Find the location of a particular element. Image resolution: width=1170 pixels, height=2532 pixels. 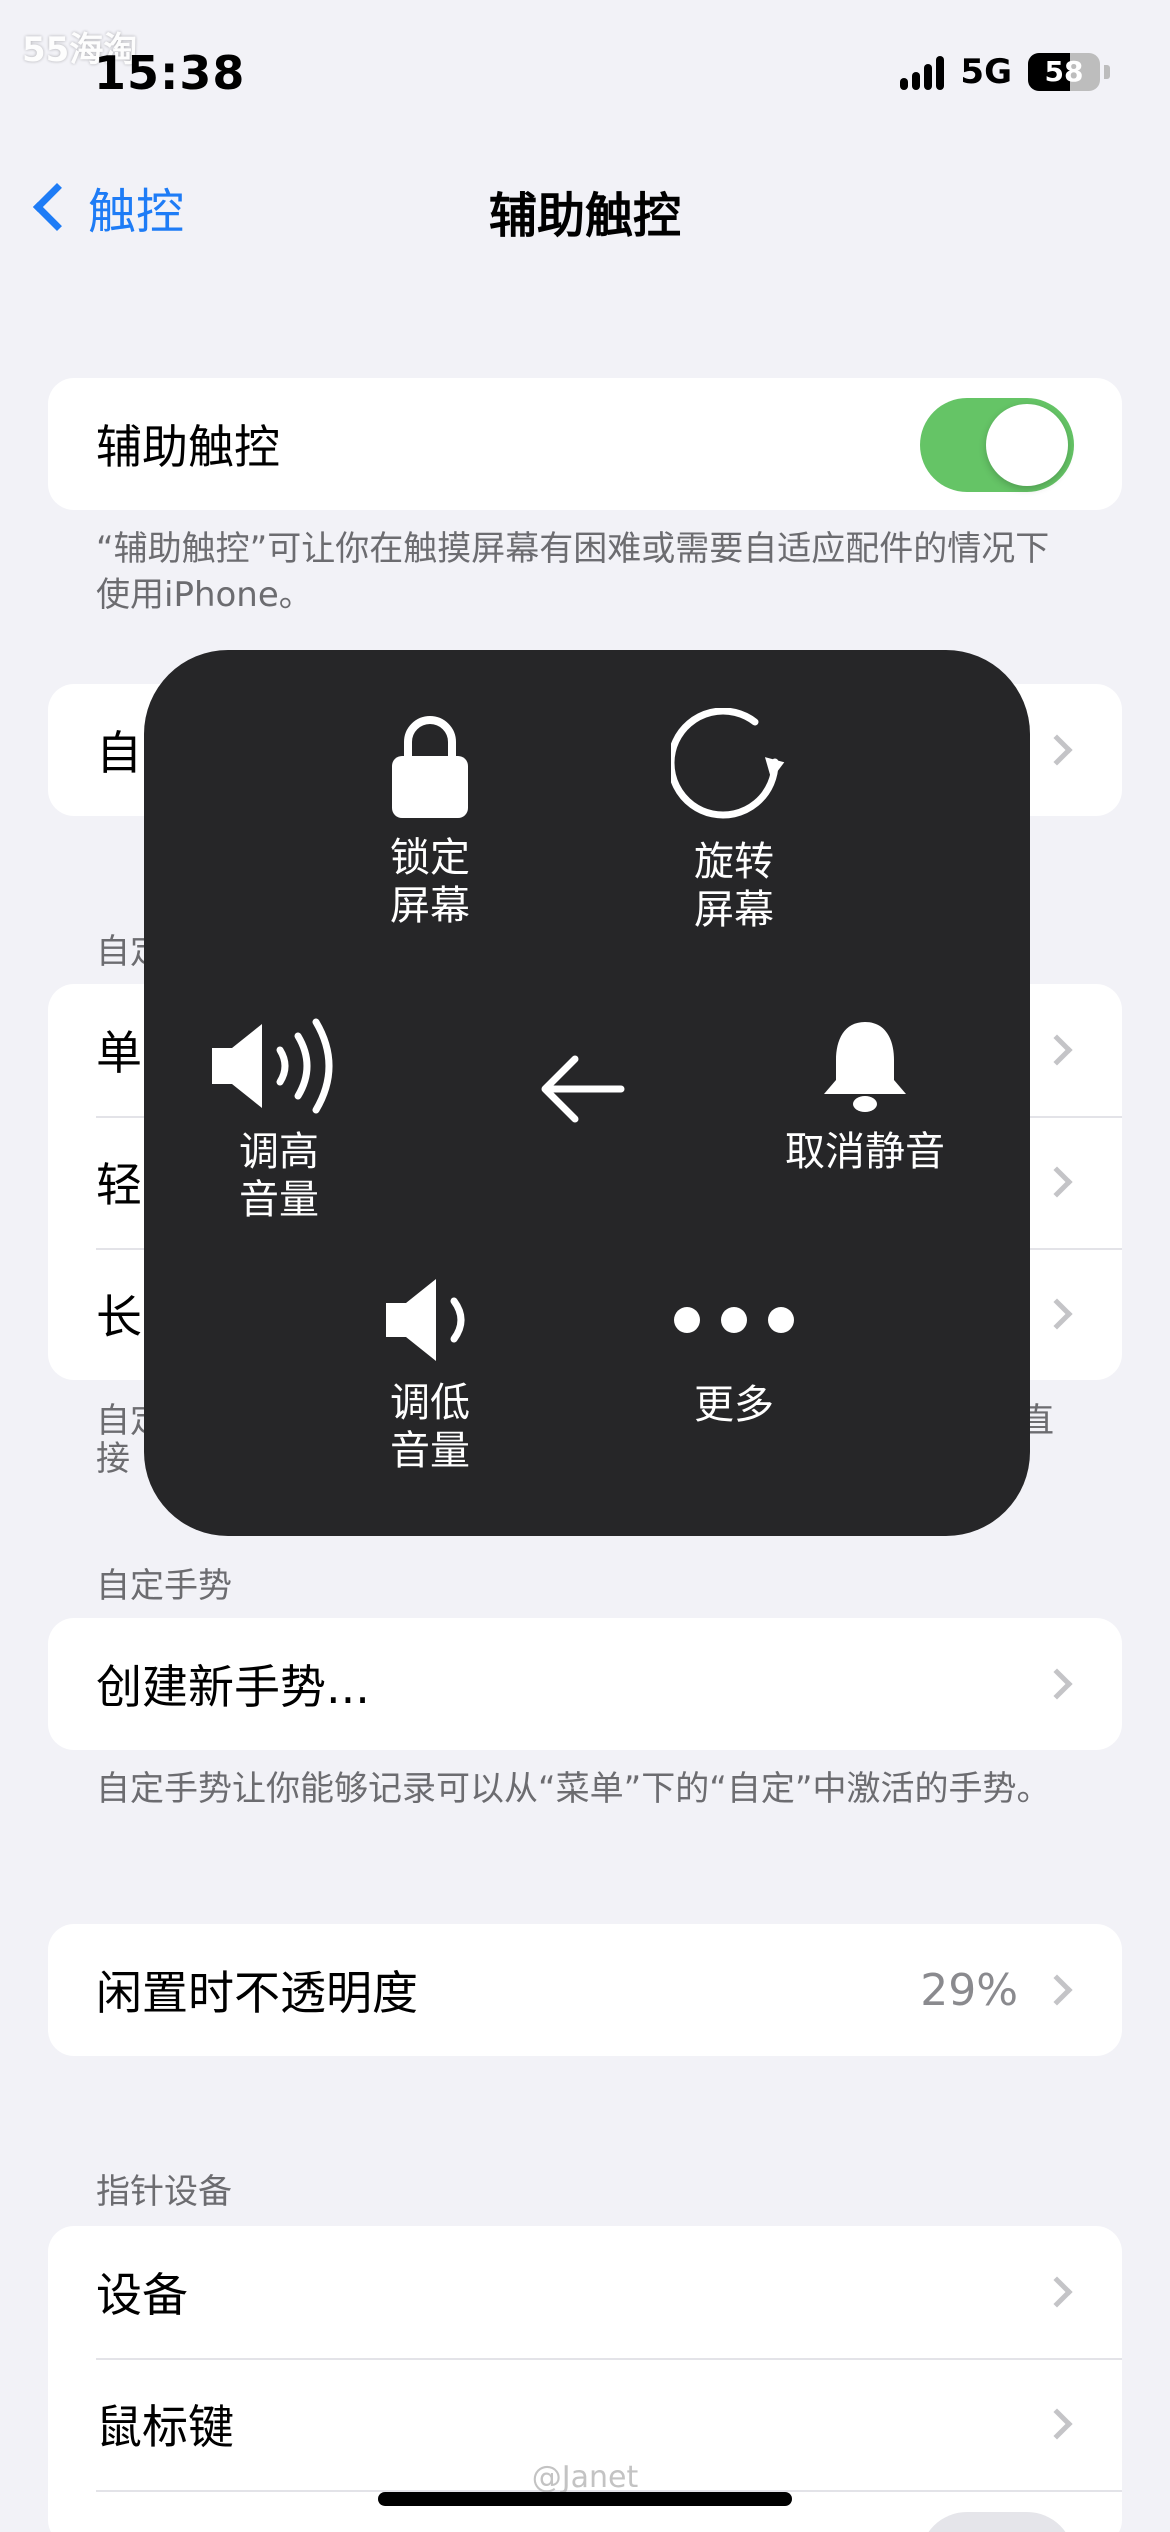

volume-down-icon is located at coordinates (425, 1320).